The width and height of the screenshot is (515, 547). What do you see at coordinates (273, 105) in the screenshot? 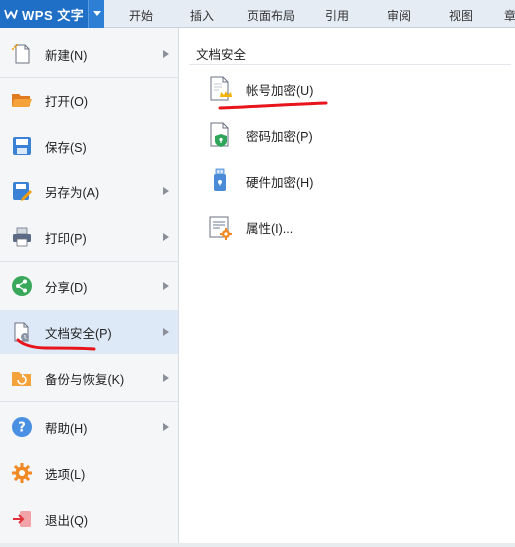
I see `red-annotation-underline-right` at bounding box center [273, 105].